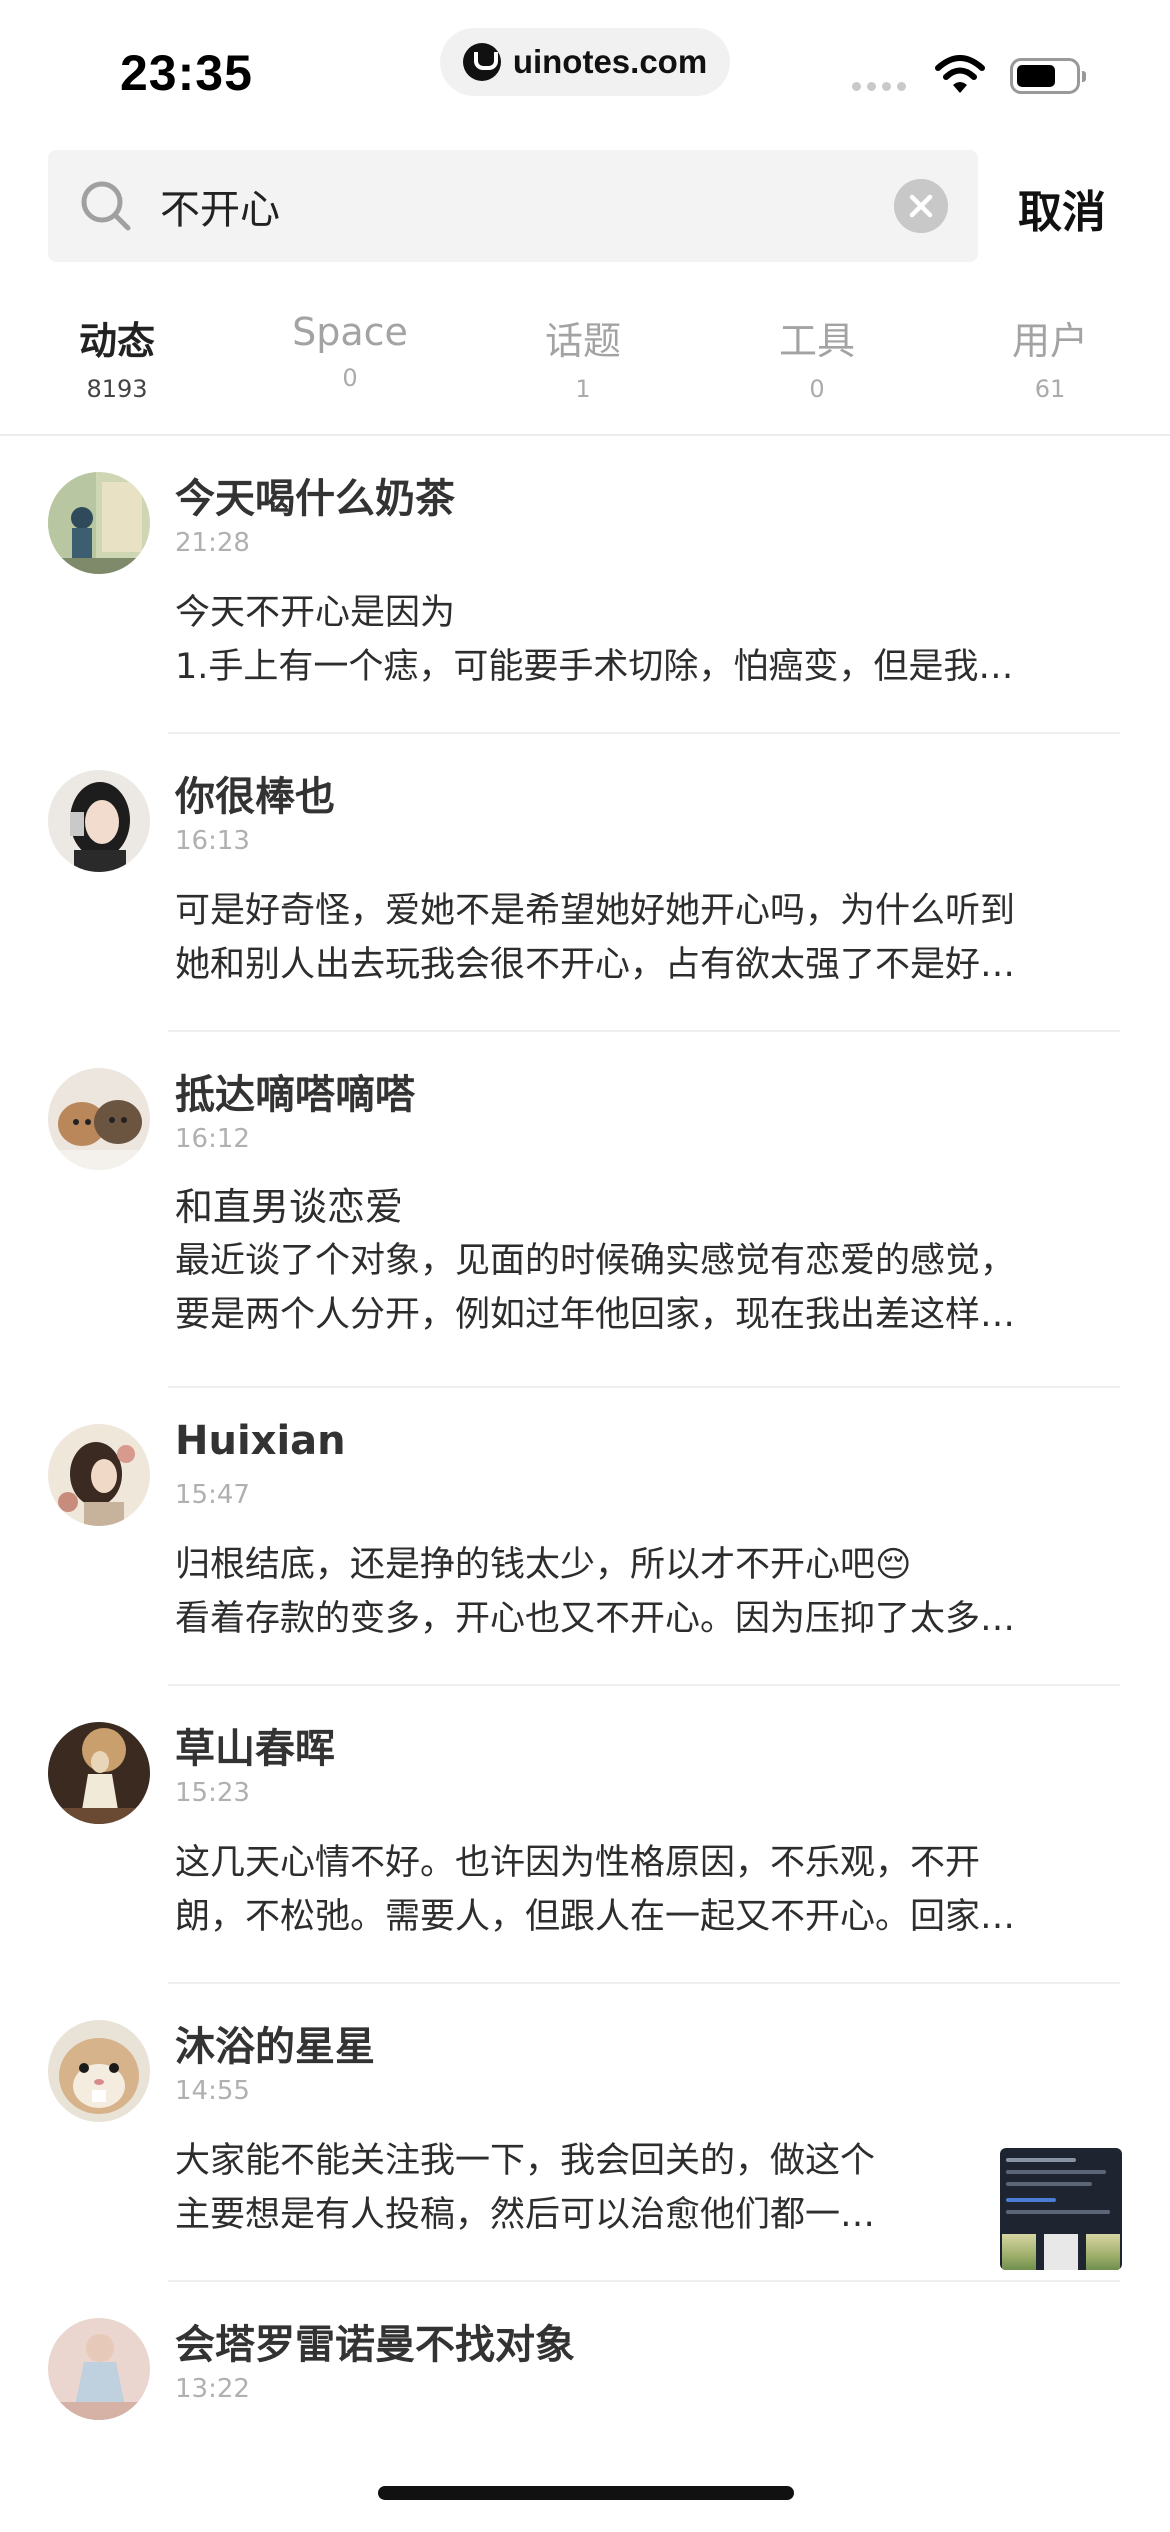 The width and height of the screenshot is (1170, 2532). What do you see at coordinates (186, 73) in the screenshot?
I see `status-time: 23:35` at bounding box center [186, 73].